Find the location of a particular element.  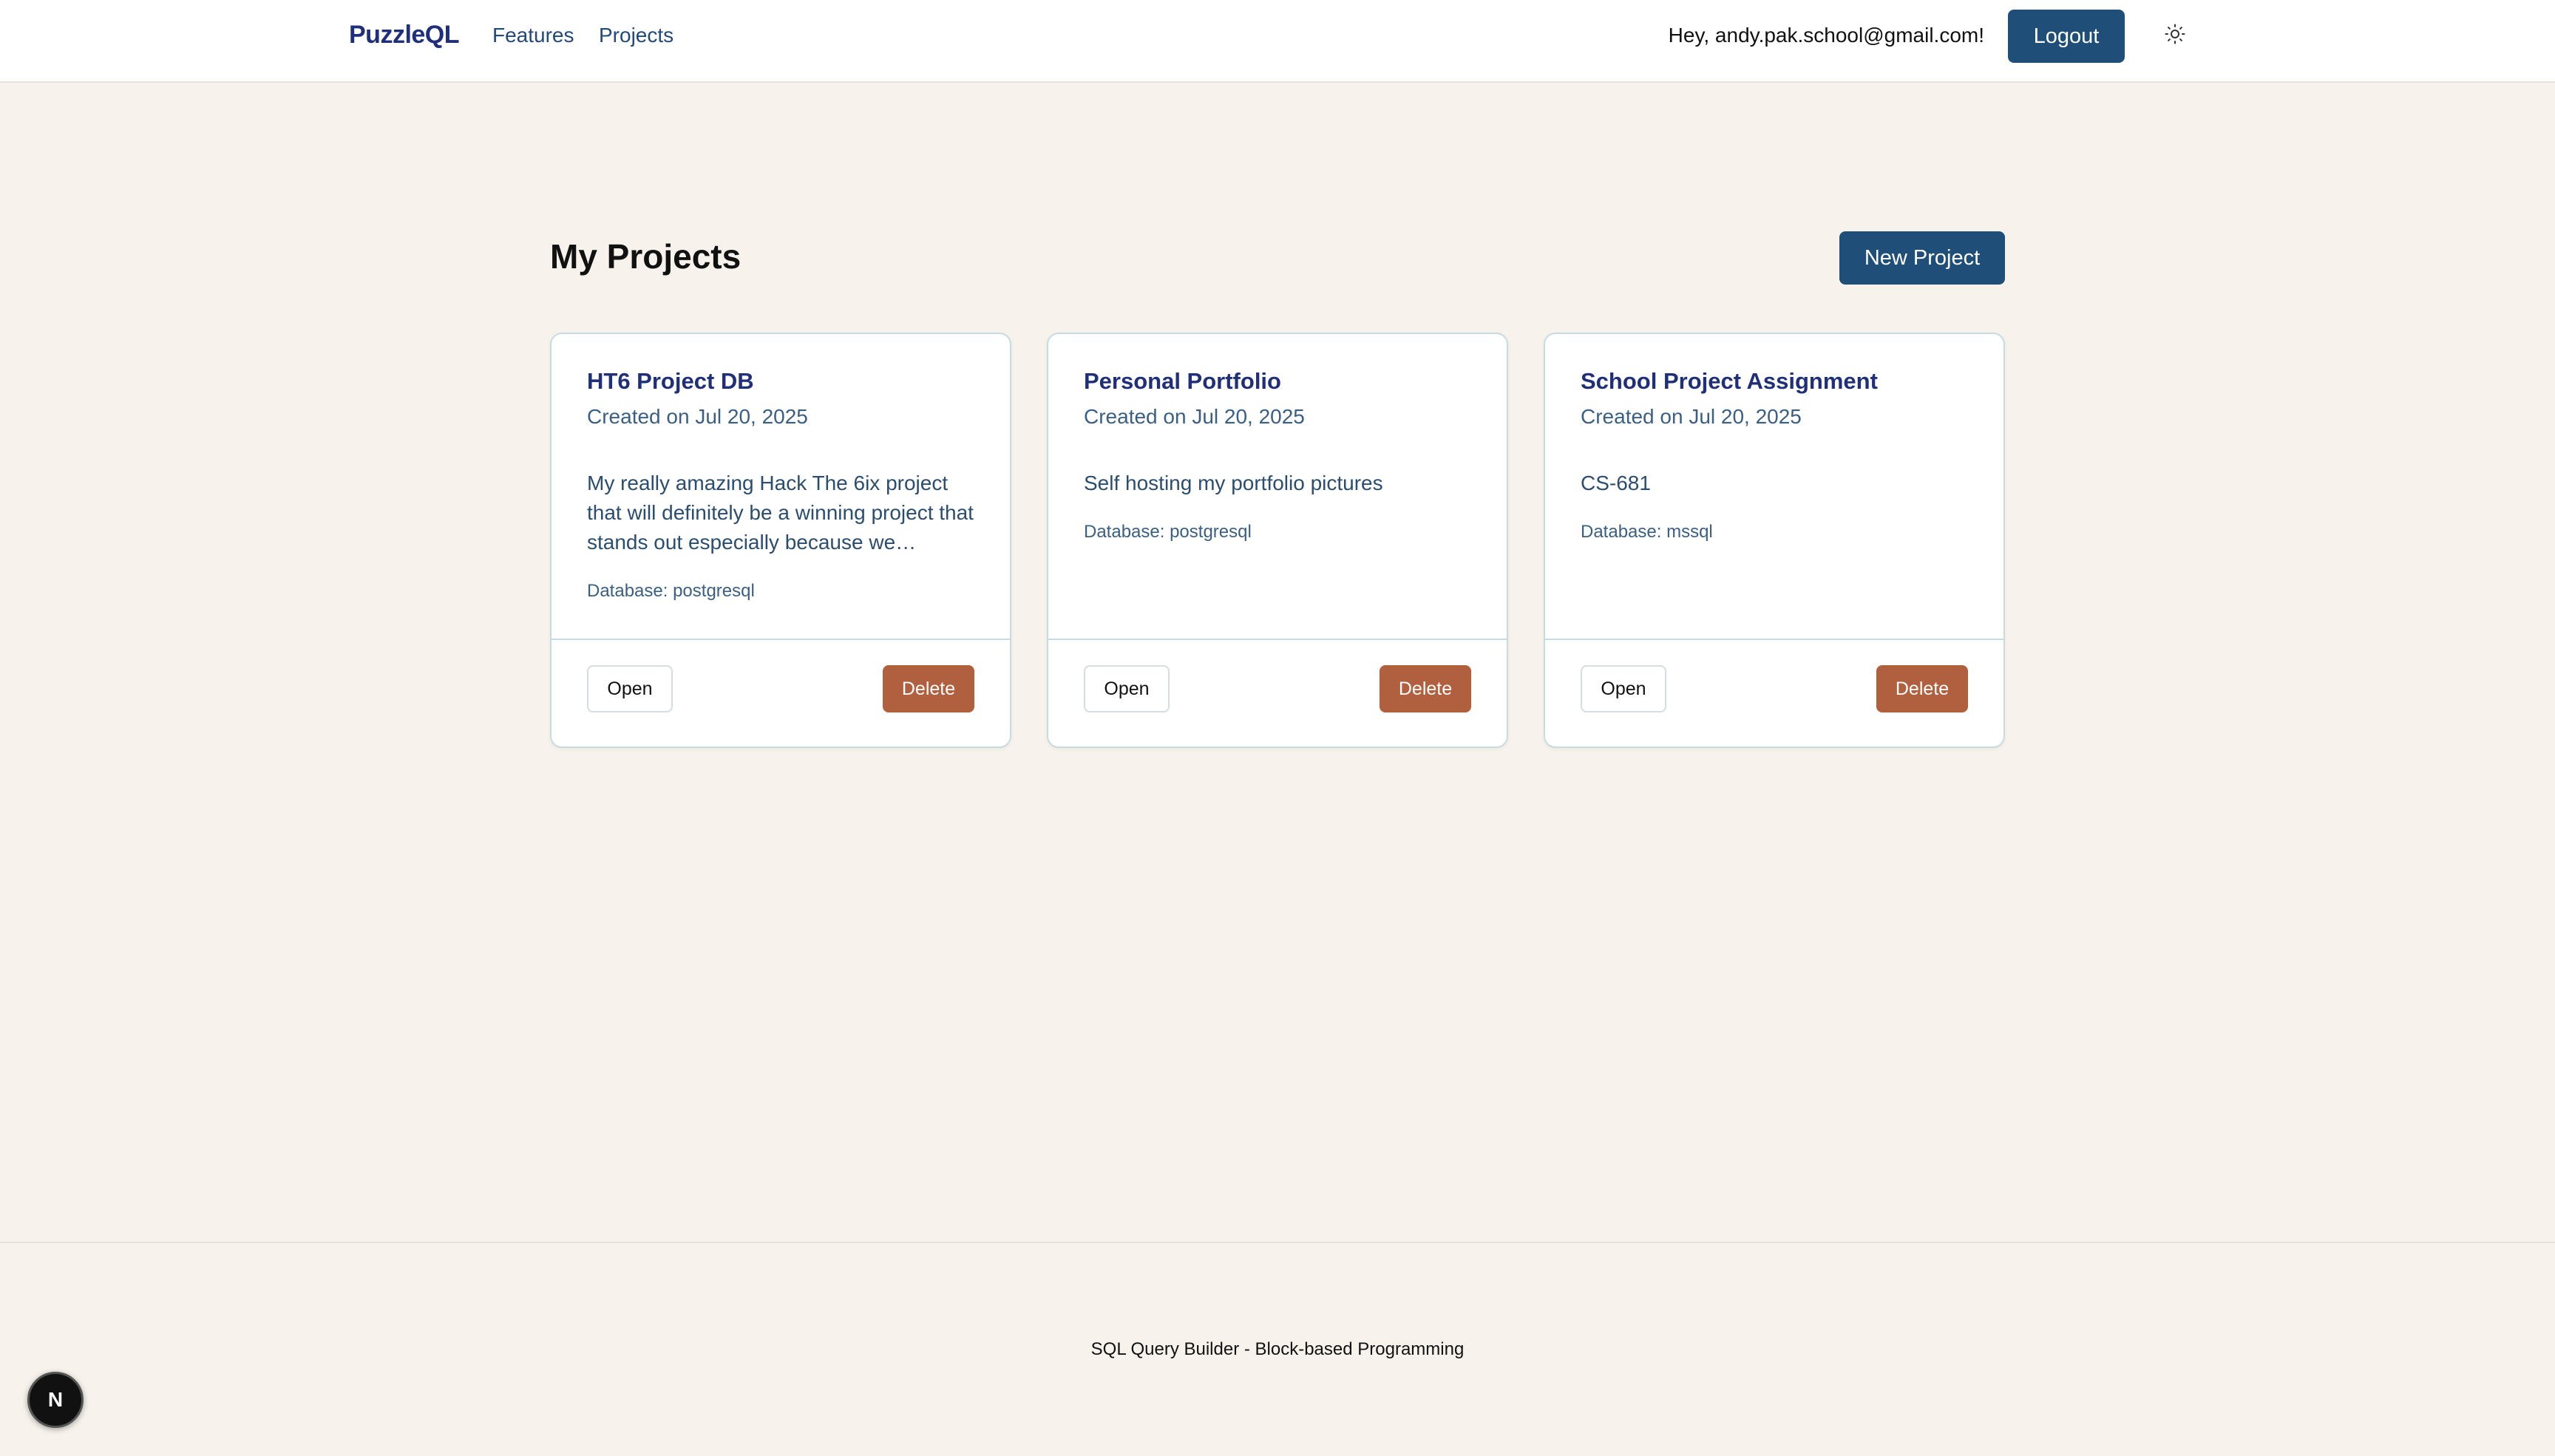

project-name: Personal Portfolio is located at coordinates (1182, 381).